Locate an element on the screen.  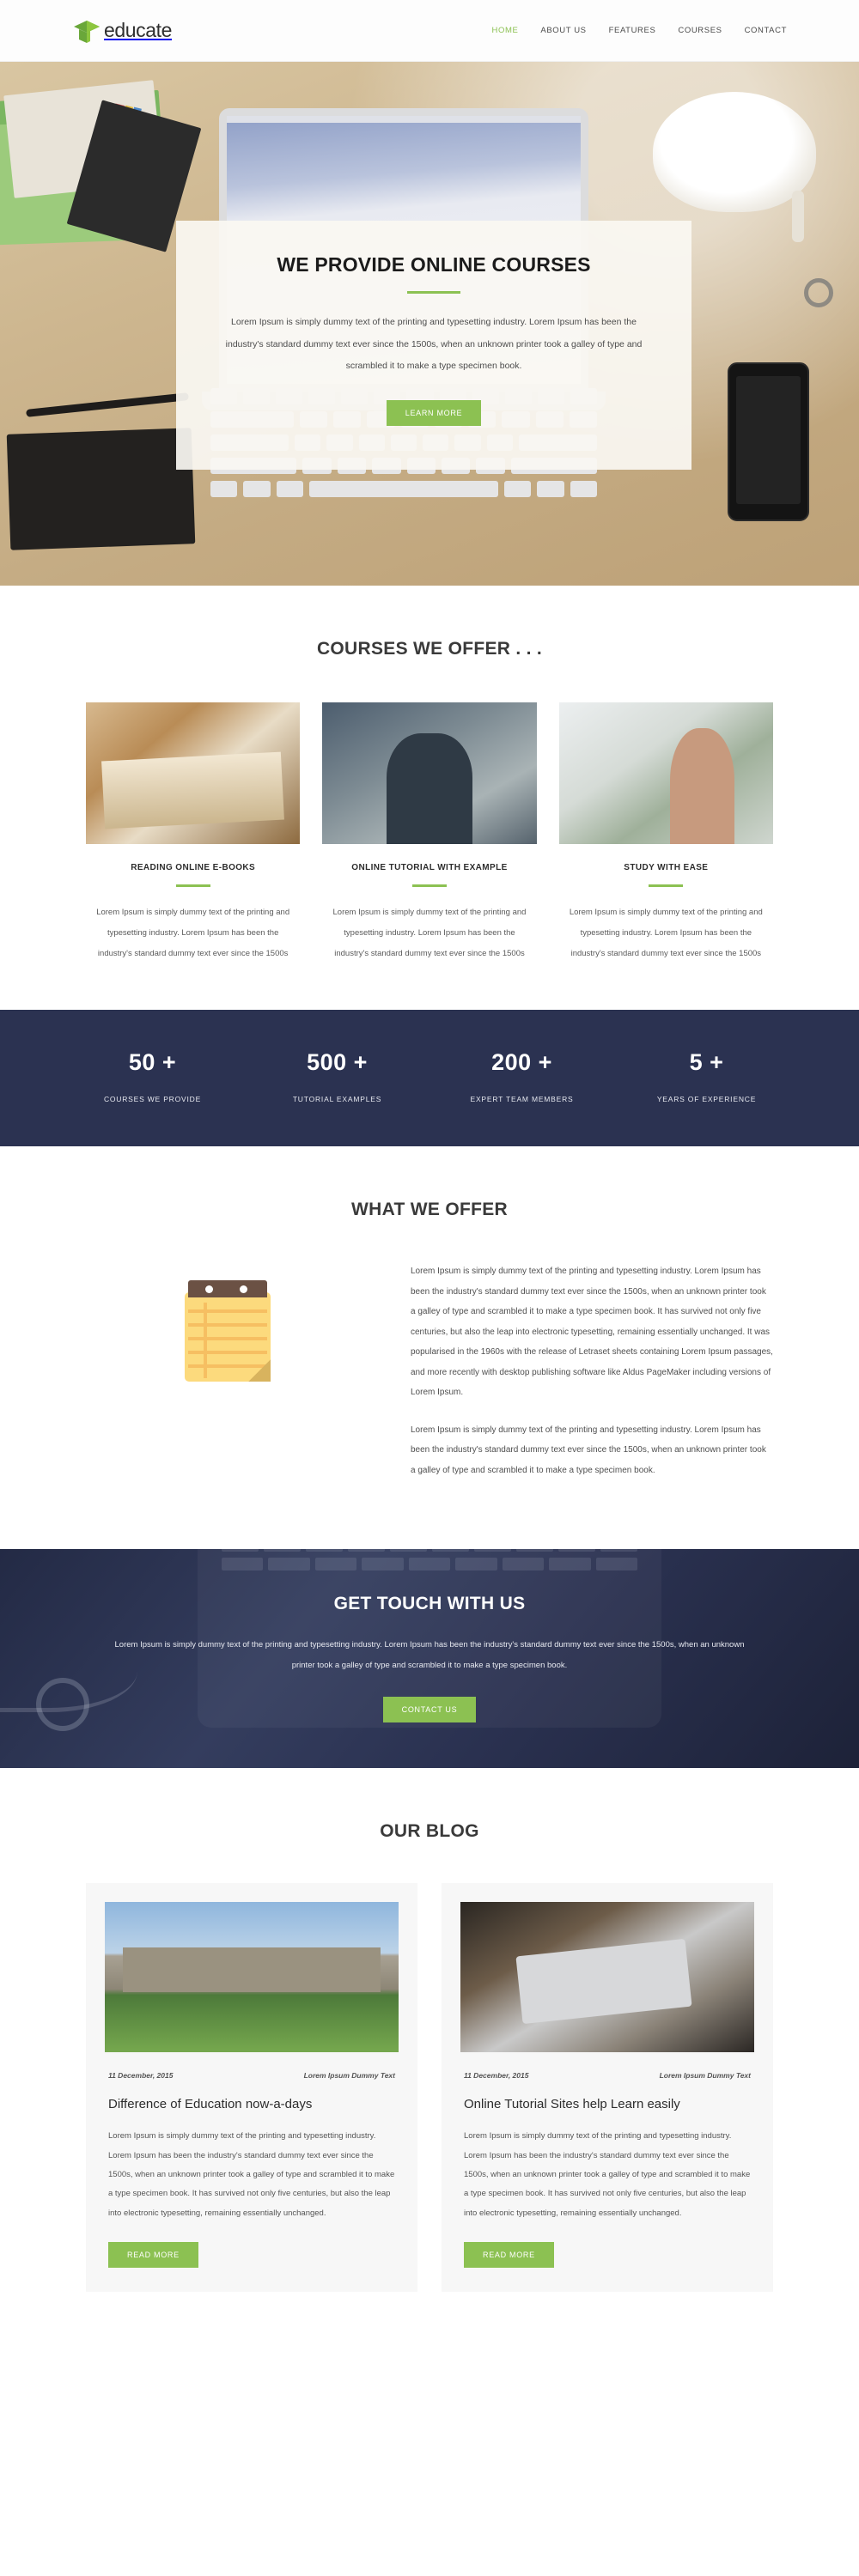
woman-reading-photo is located at coordinates (666, 773).